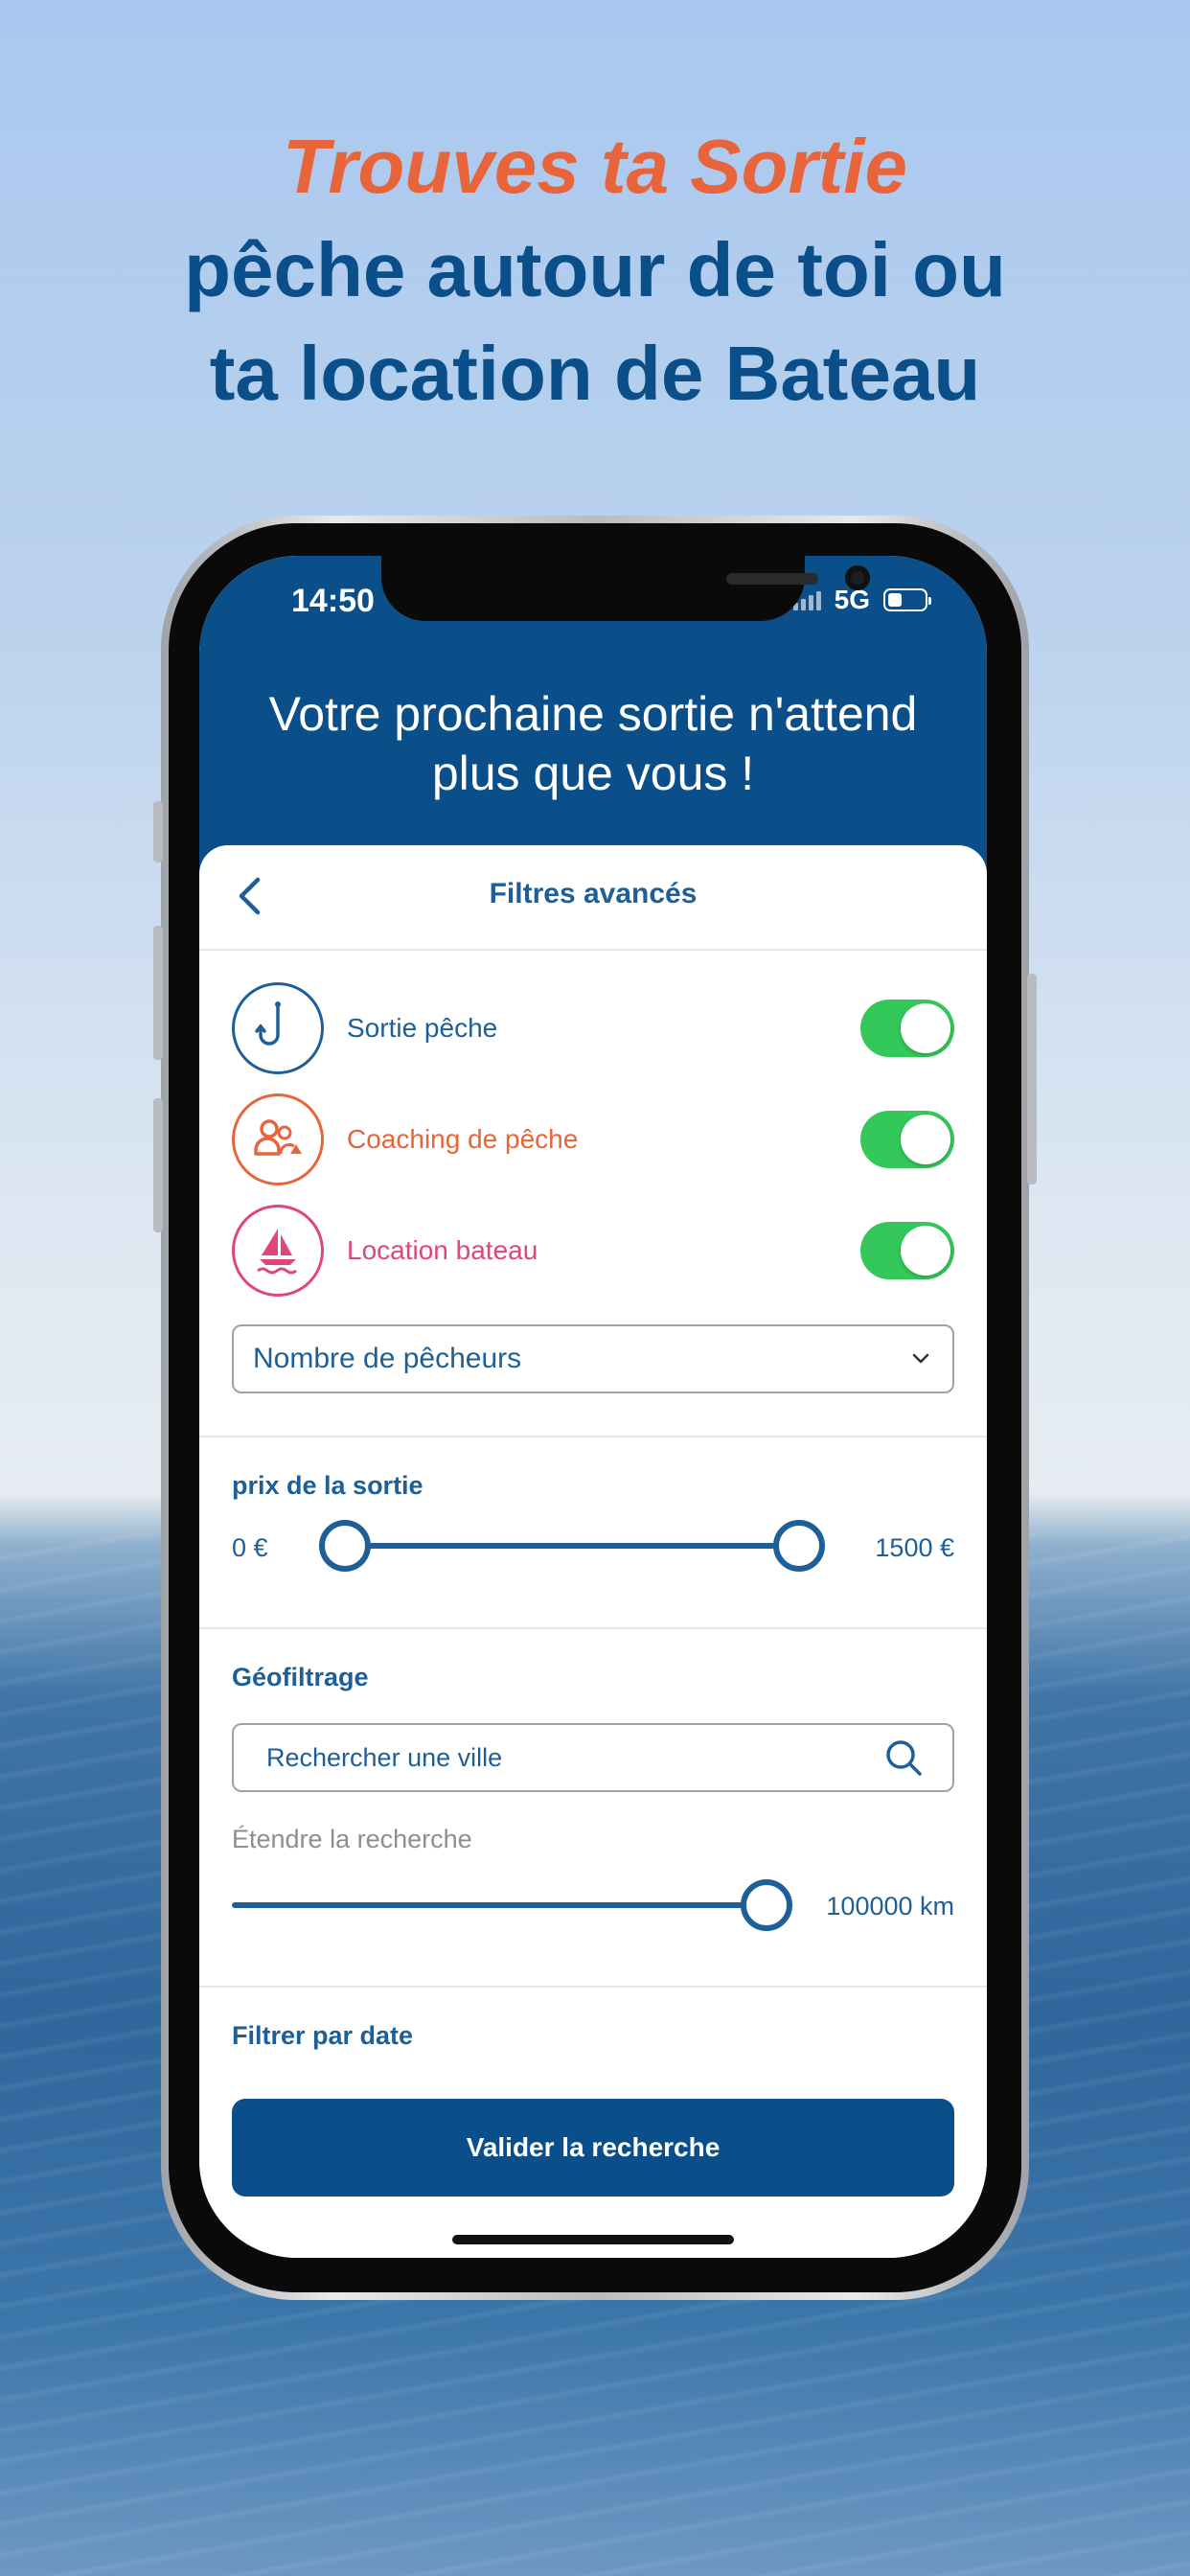  I want to click on headline-accent: Trouves ta Sortie, so click(595, 166).